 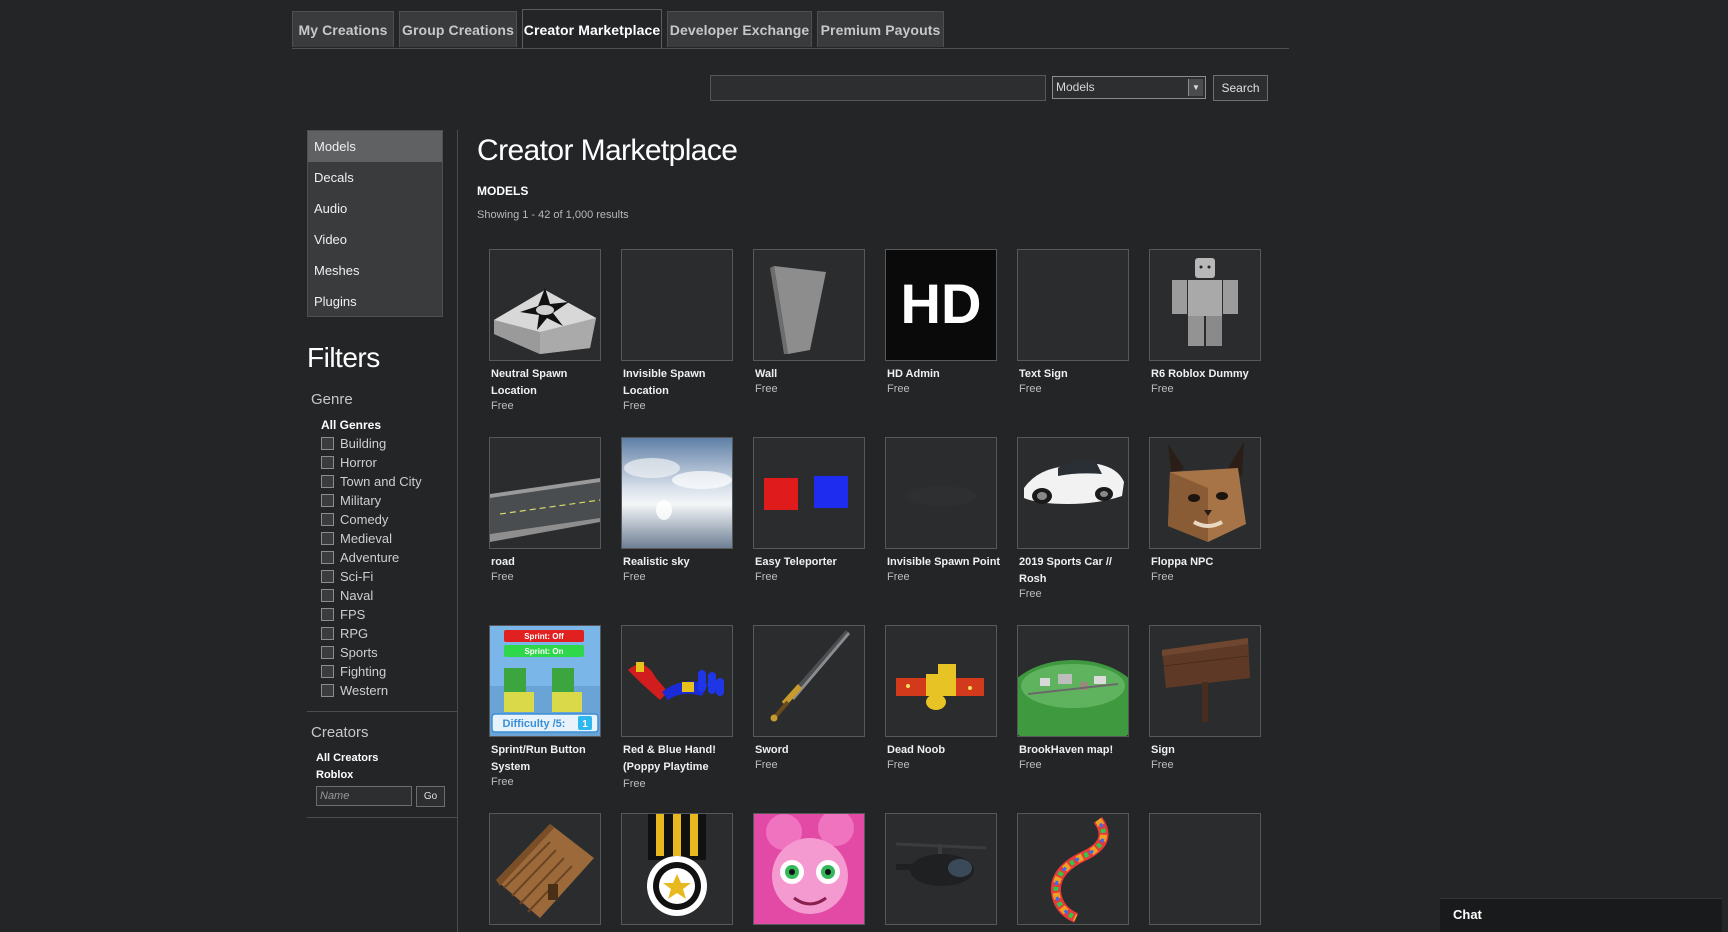 I want to click on tab-developer-exchange: Developer Exchange, so click(x=739, y=29).